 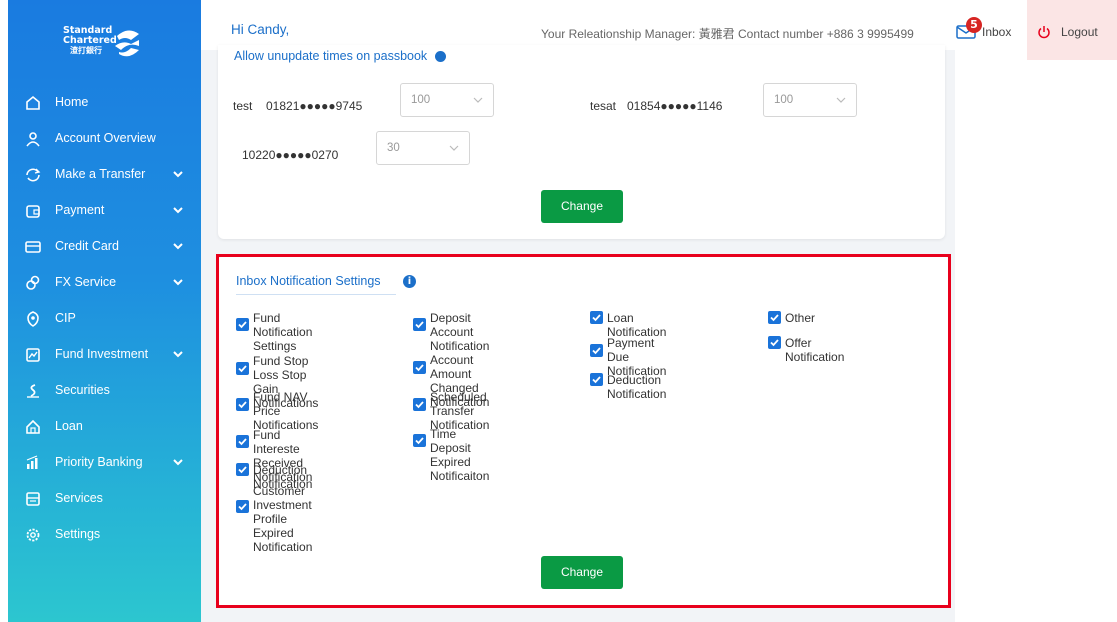 I want to click on passbook-account-row: tesat 01854●●●●●1146, so click(x=656, y=106).